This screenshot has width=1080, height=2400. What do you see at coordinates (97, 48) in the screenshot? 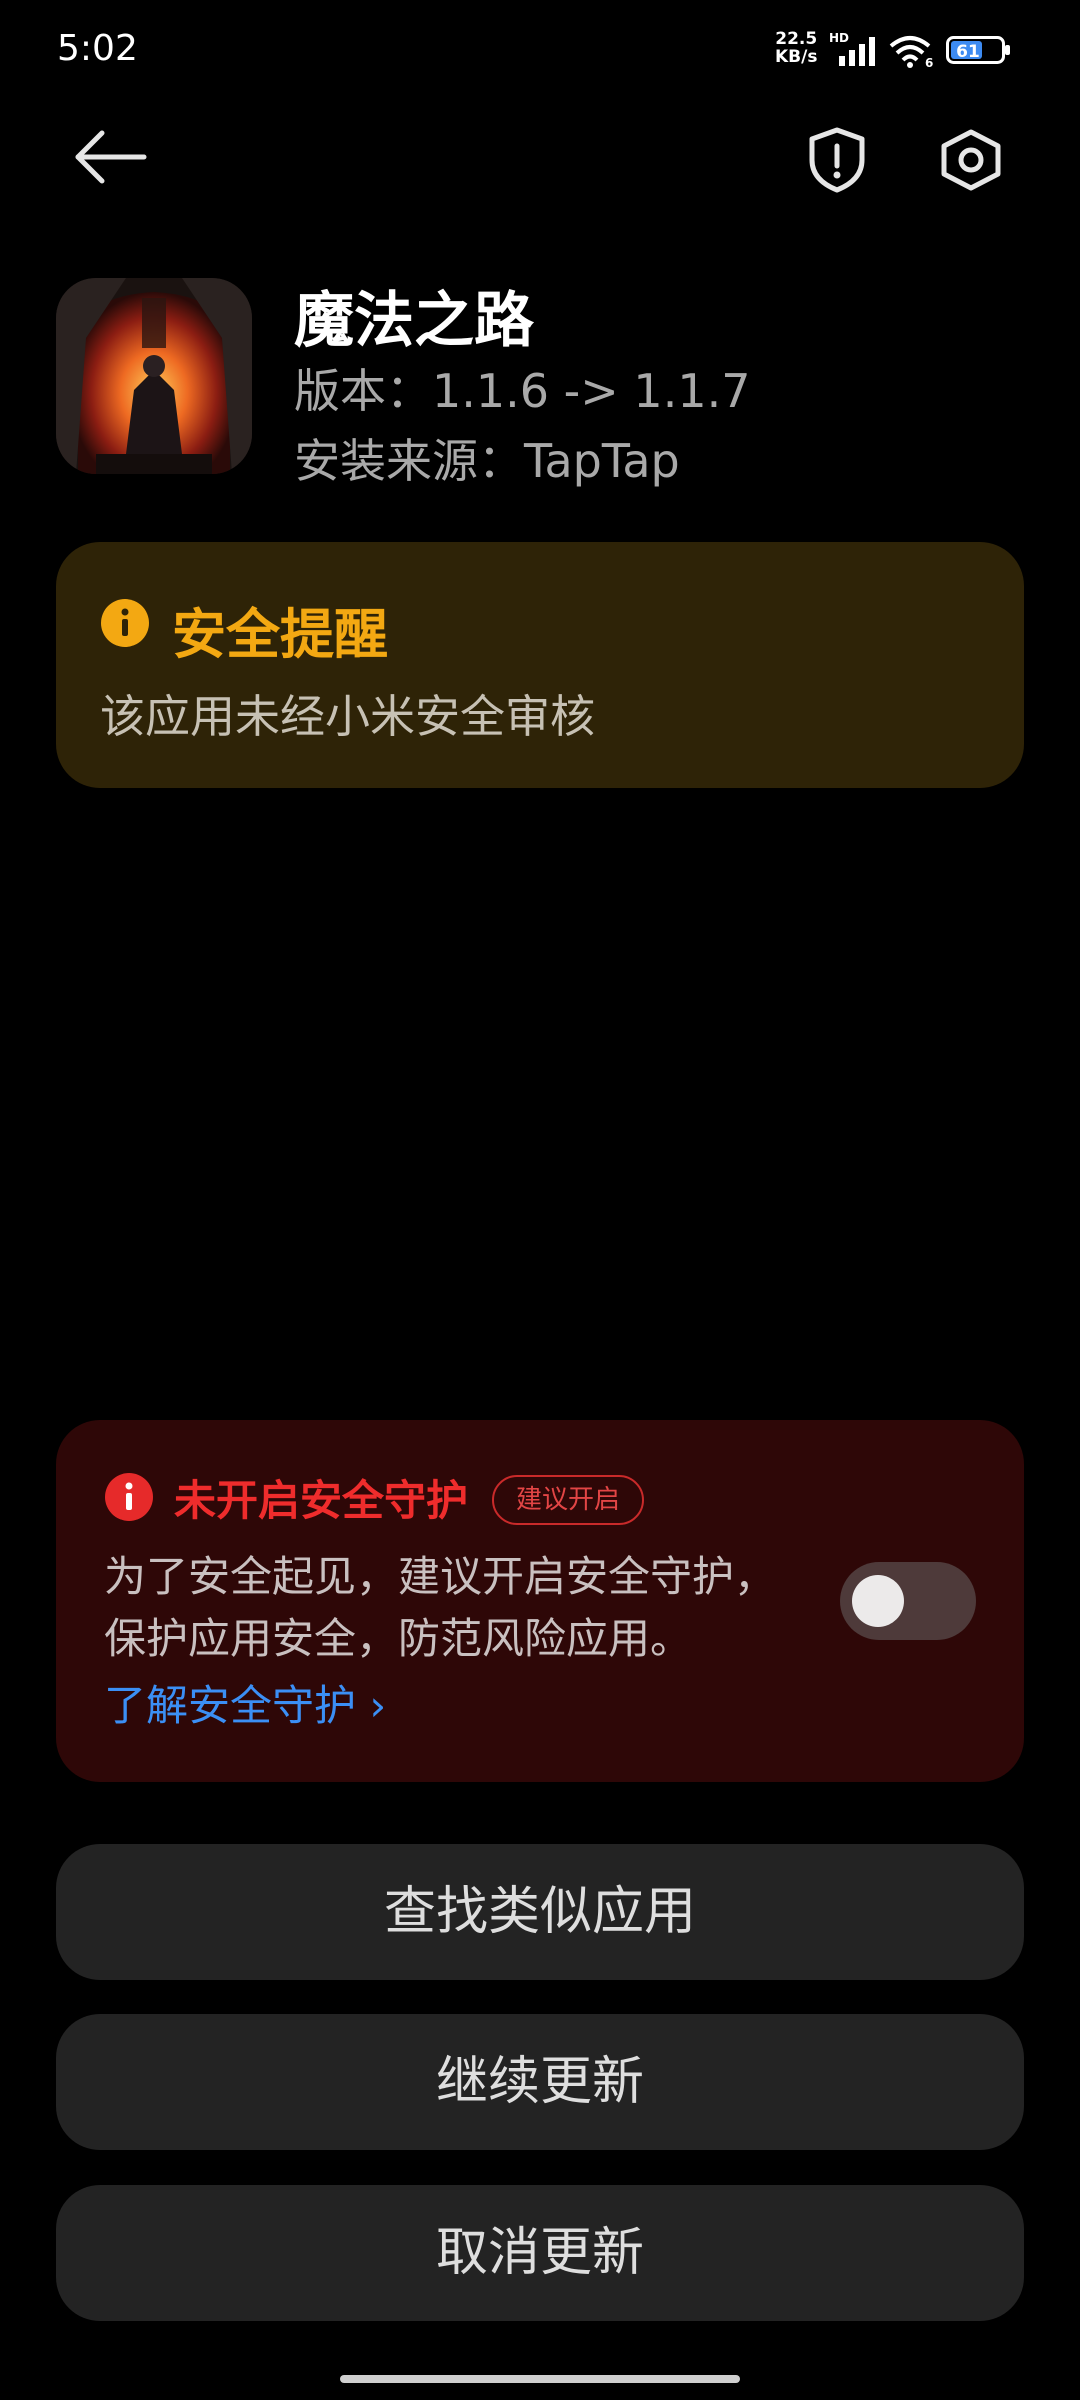
I see `status-time: 5:02` at bounding box center [97, 48].